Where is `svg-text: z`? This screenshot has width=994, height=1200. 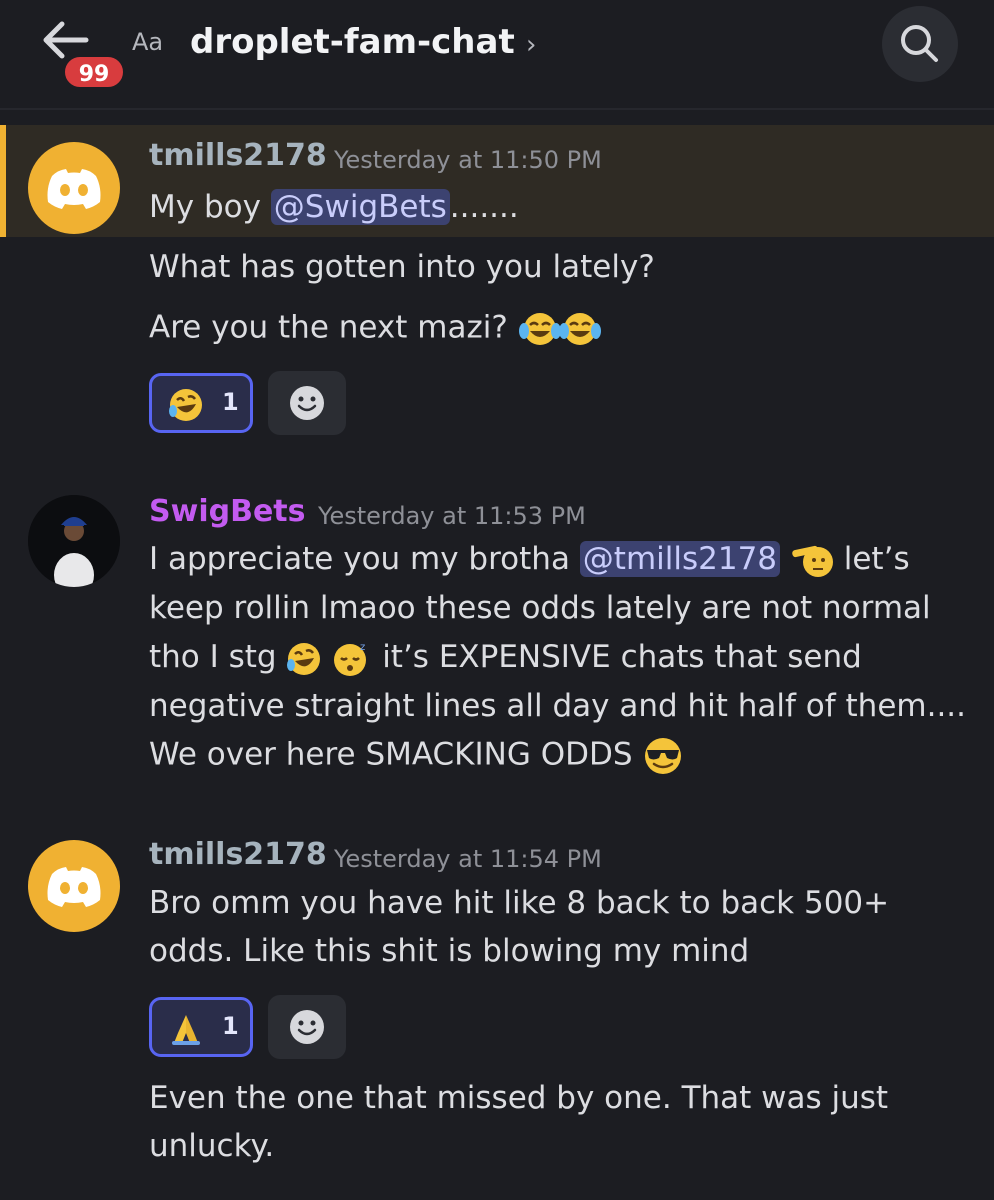 svg-text: z is located at coordinates (362, 647).